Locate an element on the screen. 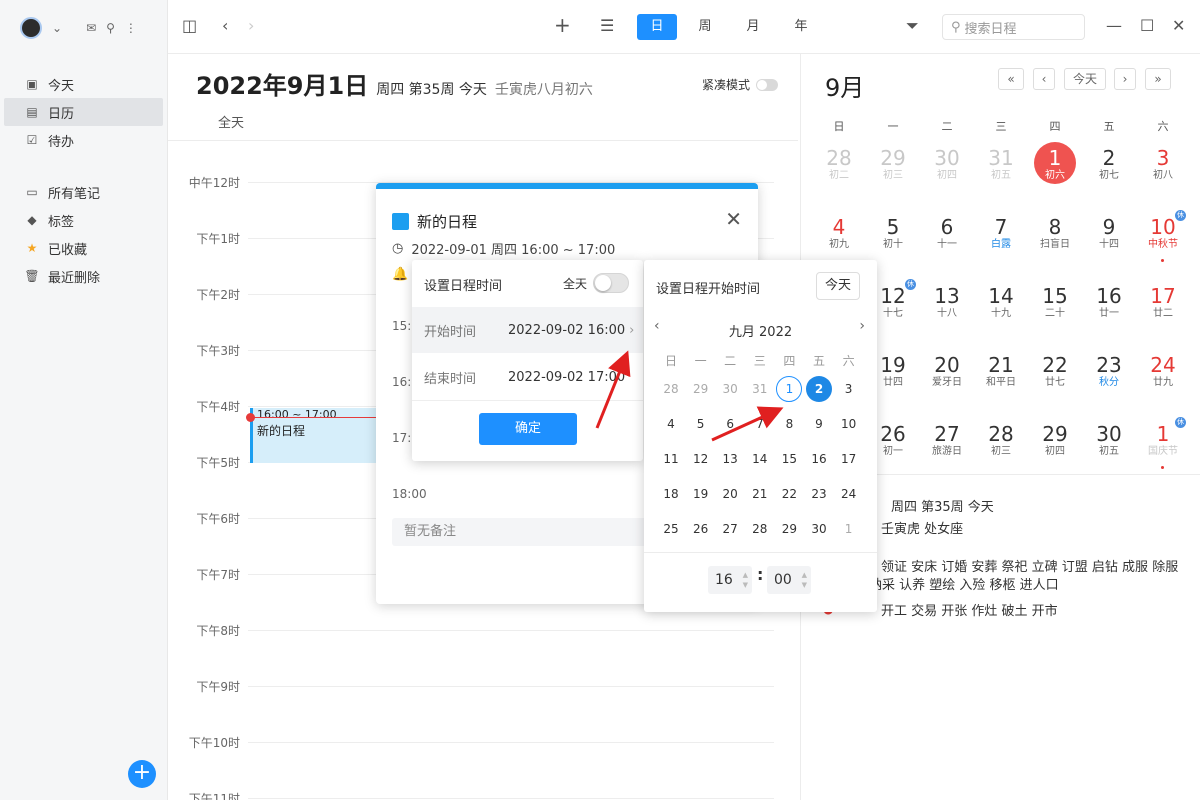  tab-month: 月 is located at coordinates (753, 27).